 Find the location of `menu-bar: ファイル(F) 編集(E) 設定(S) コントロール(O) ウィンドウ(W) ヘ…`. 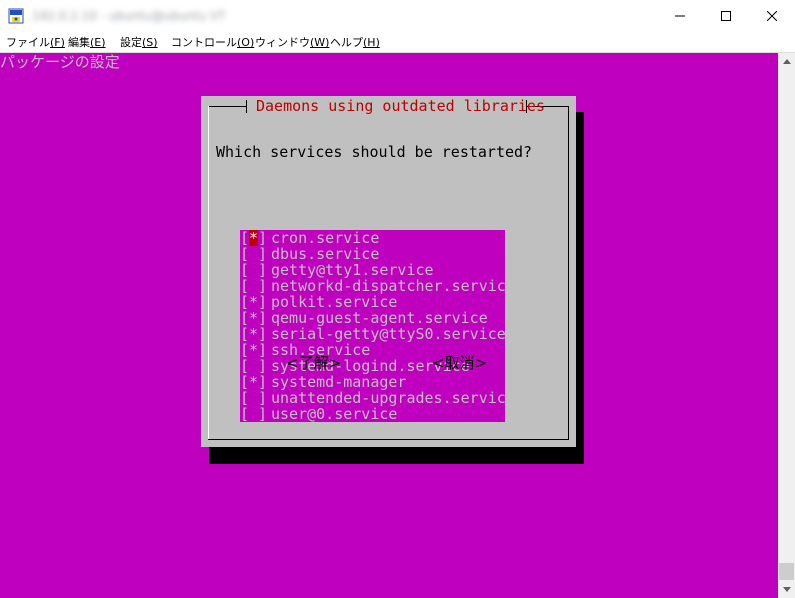

menu-bar: ファイル(F) 編集(E) 設定(S) コントロール(O) ウィンドウ(W) ヘ… is located at coordinates (397, 42).